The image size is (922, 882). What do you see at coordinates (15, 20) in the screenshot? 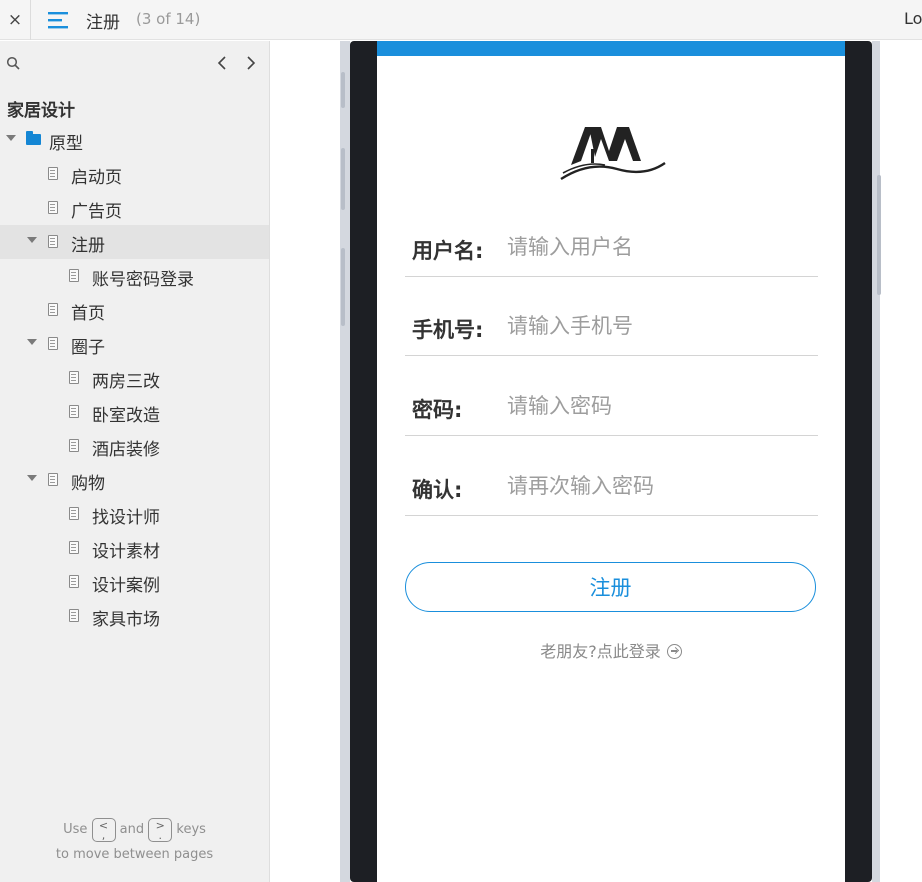
I see `close-button: ×` at bounding box center [15, 20].